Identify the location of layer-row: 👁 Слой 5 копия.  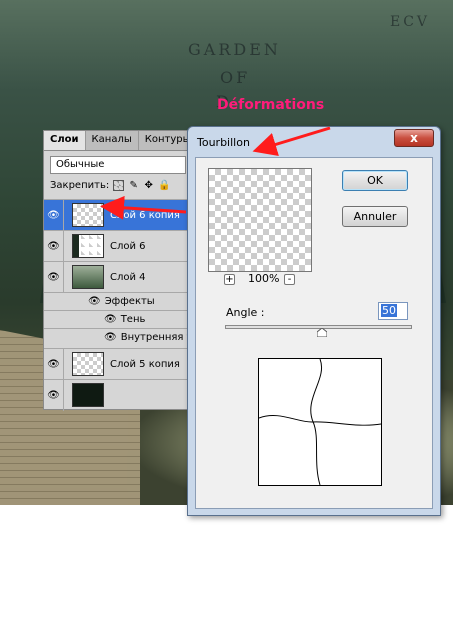
(119, 364).